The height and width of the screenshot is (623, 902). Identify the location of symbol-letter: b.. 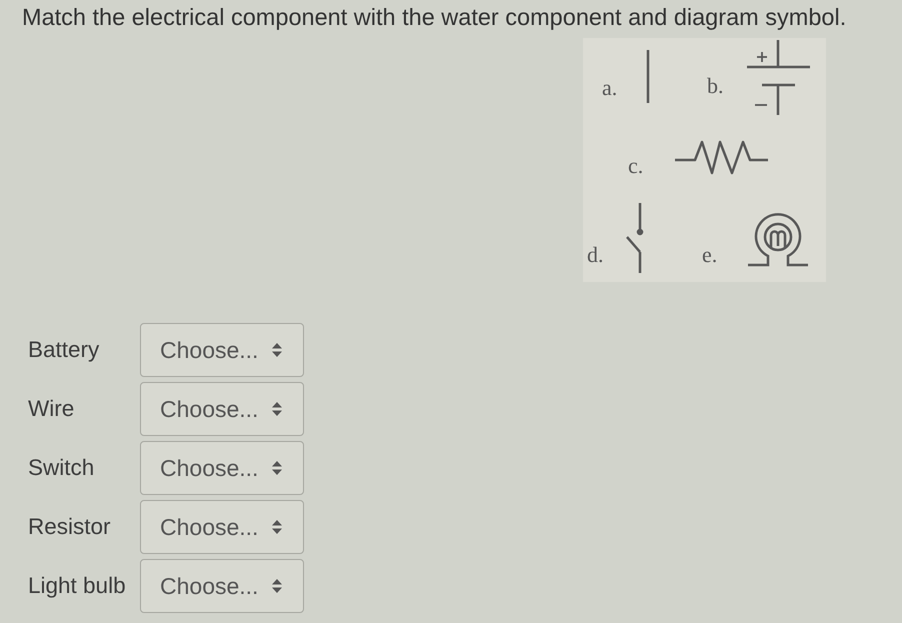
(715, 85).